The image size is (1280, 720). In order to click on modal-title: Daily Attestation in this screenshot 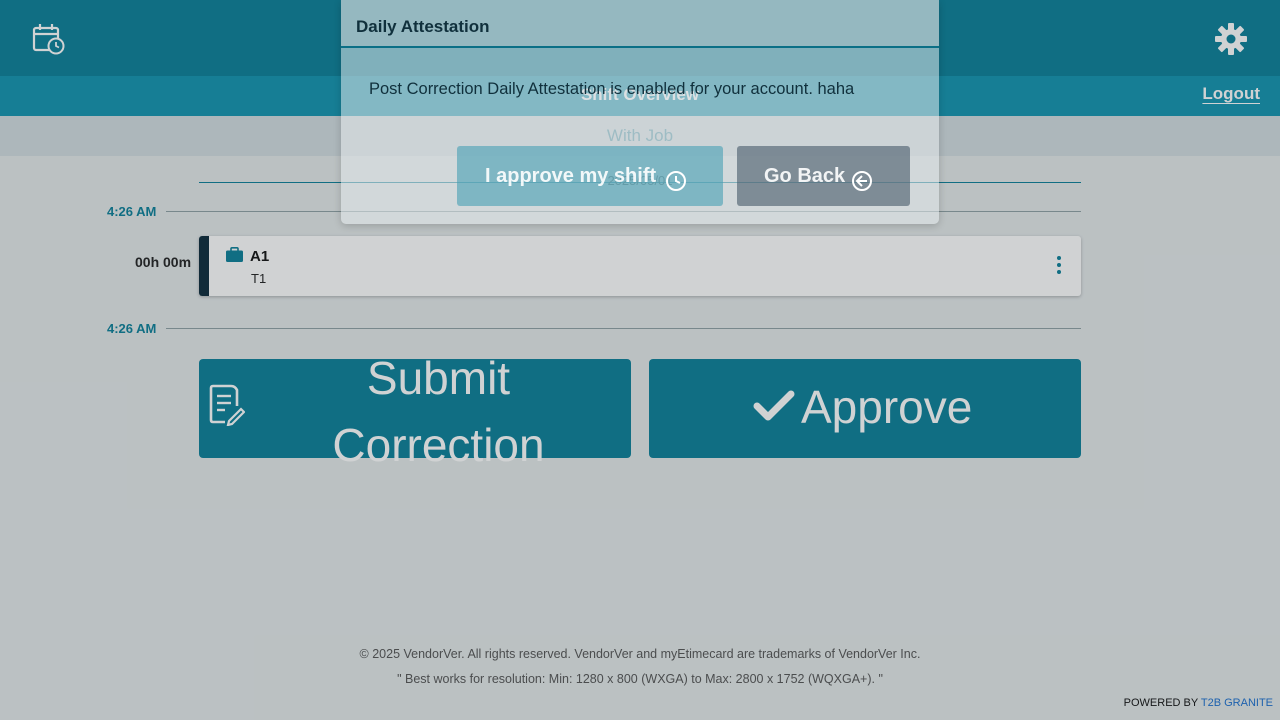, I will do `click(423, 26)`.